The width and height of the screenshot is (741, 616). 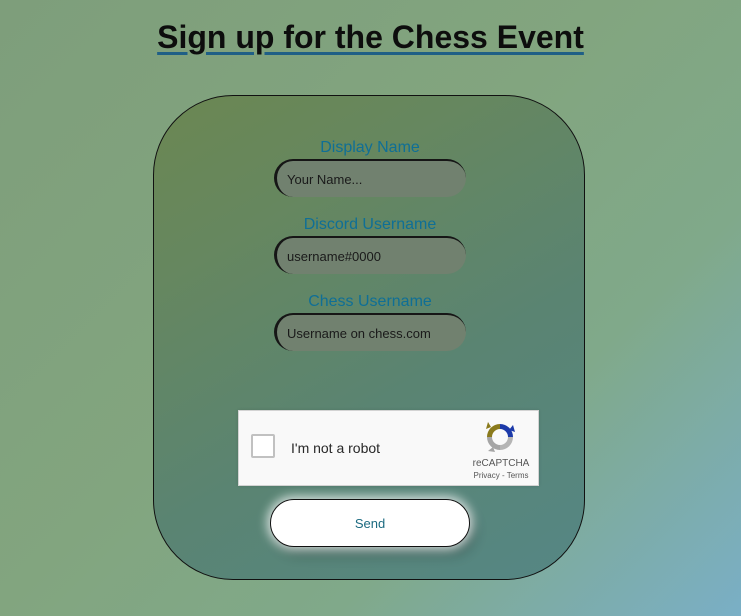 I want to click on discord-username-field: Discord Username, so click(x=370, y=245).